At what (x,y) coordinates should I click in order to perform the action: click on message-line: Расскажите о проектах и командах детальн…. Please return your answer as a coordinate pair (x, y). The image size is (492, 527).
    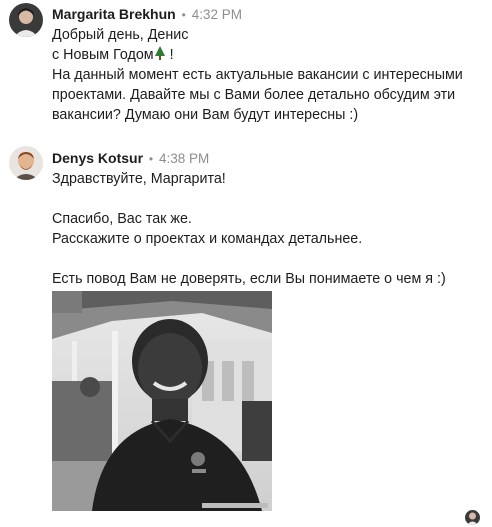
    Looking at the image, I should click on (207, 239).